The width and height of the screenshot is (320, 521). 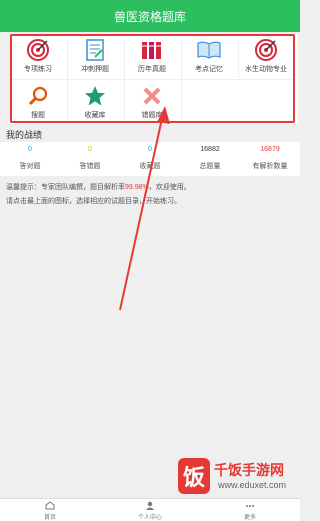 I want to click on watermark: 饭 千饭手游网 www.eduxet.com, so click(x=239, y=478).